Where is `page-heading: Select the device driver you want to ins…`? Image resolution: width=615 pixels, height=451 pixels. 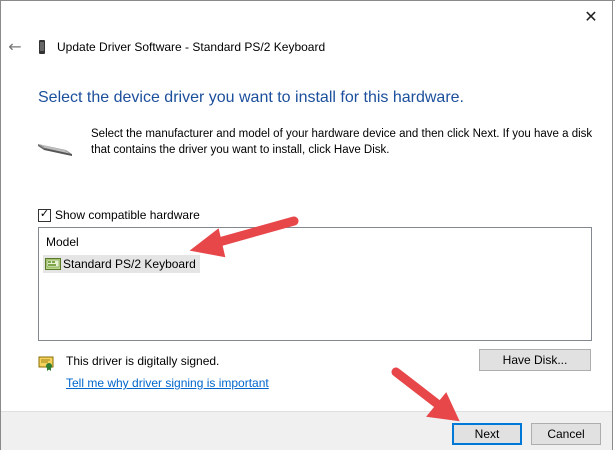 page-heading: Select the device driver you want to ins… is located at coordinates (251, 97).